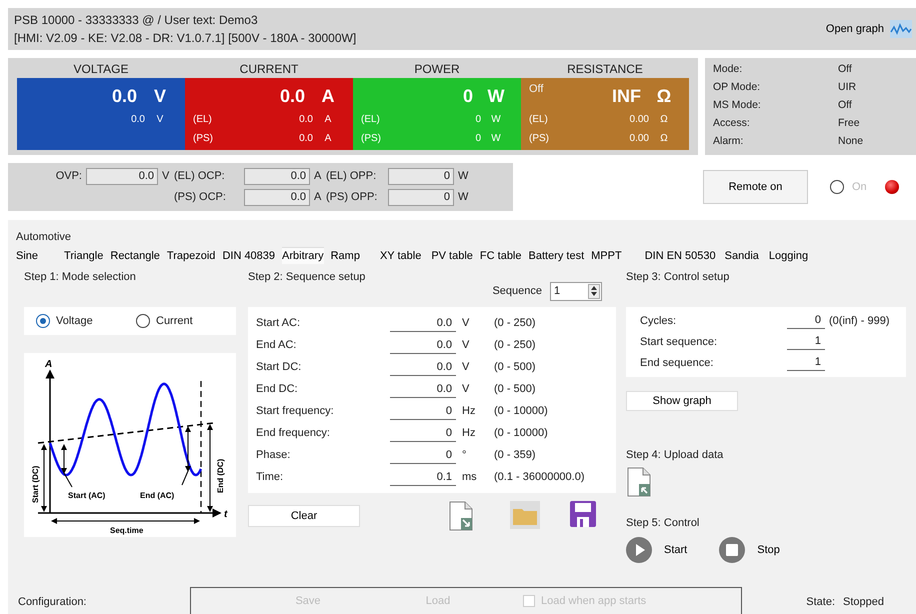  I want to click on function-tab: Battery test, so click(556, 256).